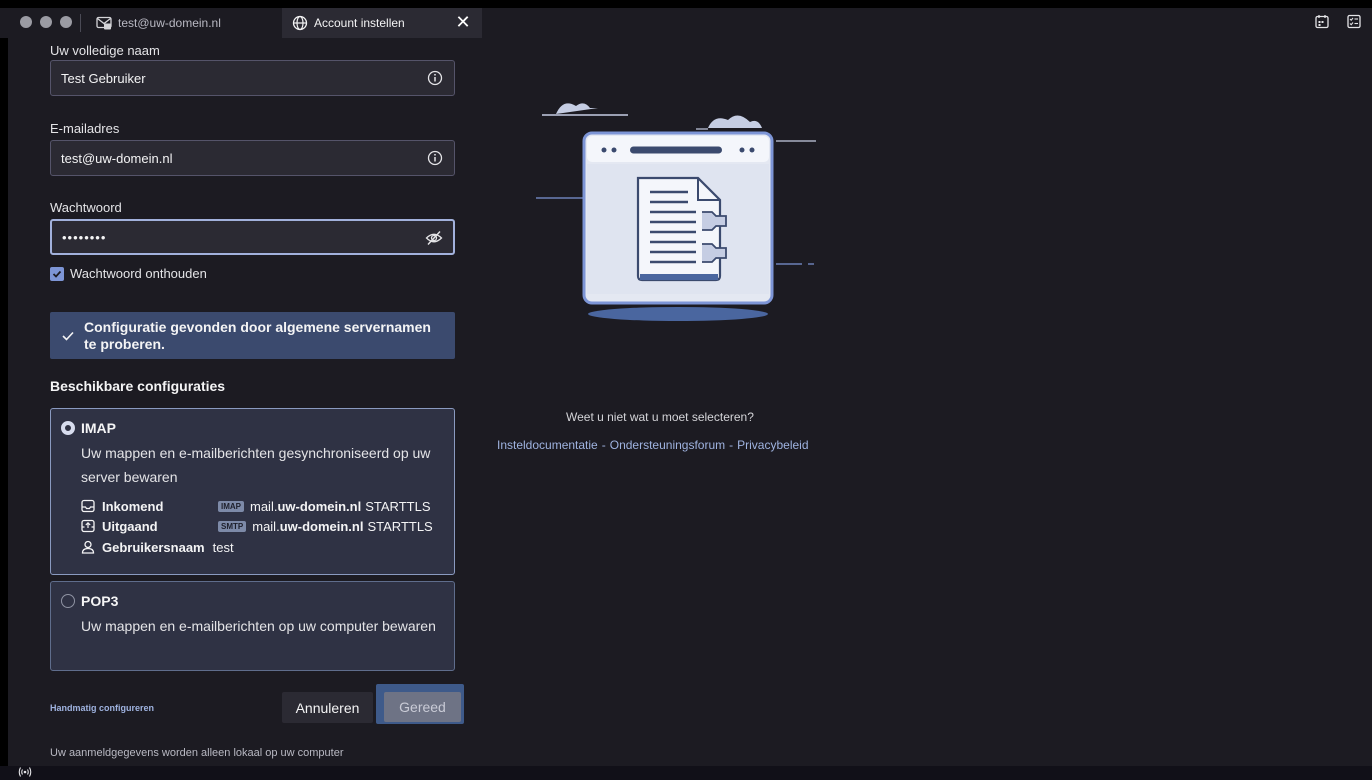 This screenshot has width=1372, height=780. What do you see at coordinates (117, 158) in the screenshot?
I see `email-value: test@uw-domein.nl` at bounding box center [117, 158].